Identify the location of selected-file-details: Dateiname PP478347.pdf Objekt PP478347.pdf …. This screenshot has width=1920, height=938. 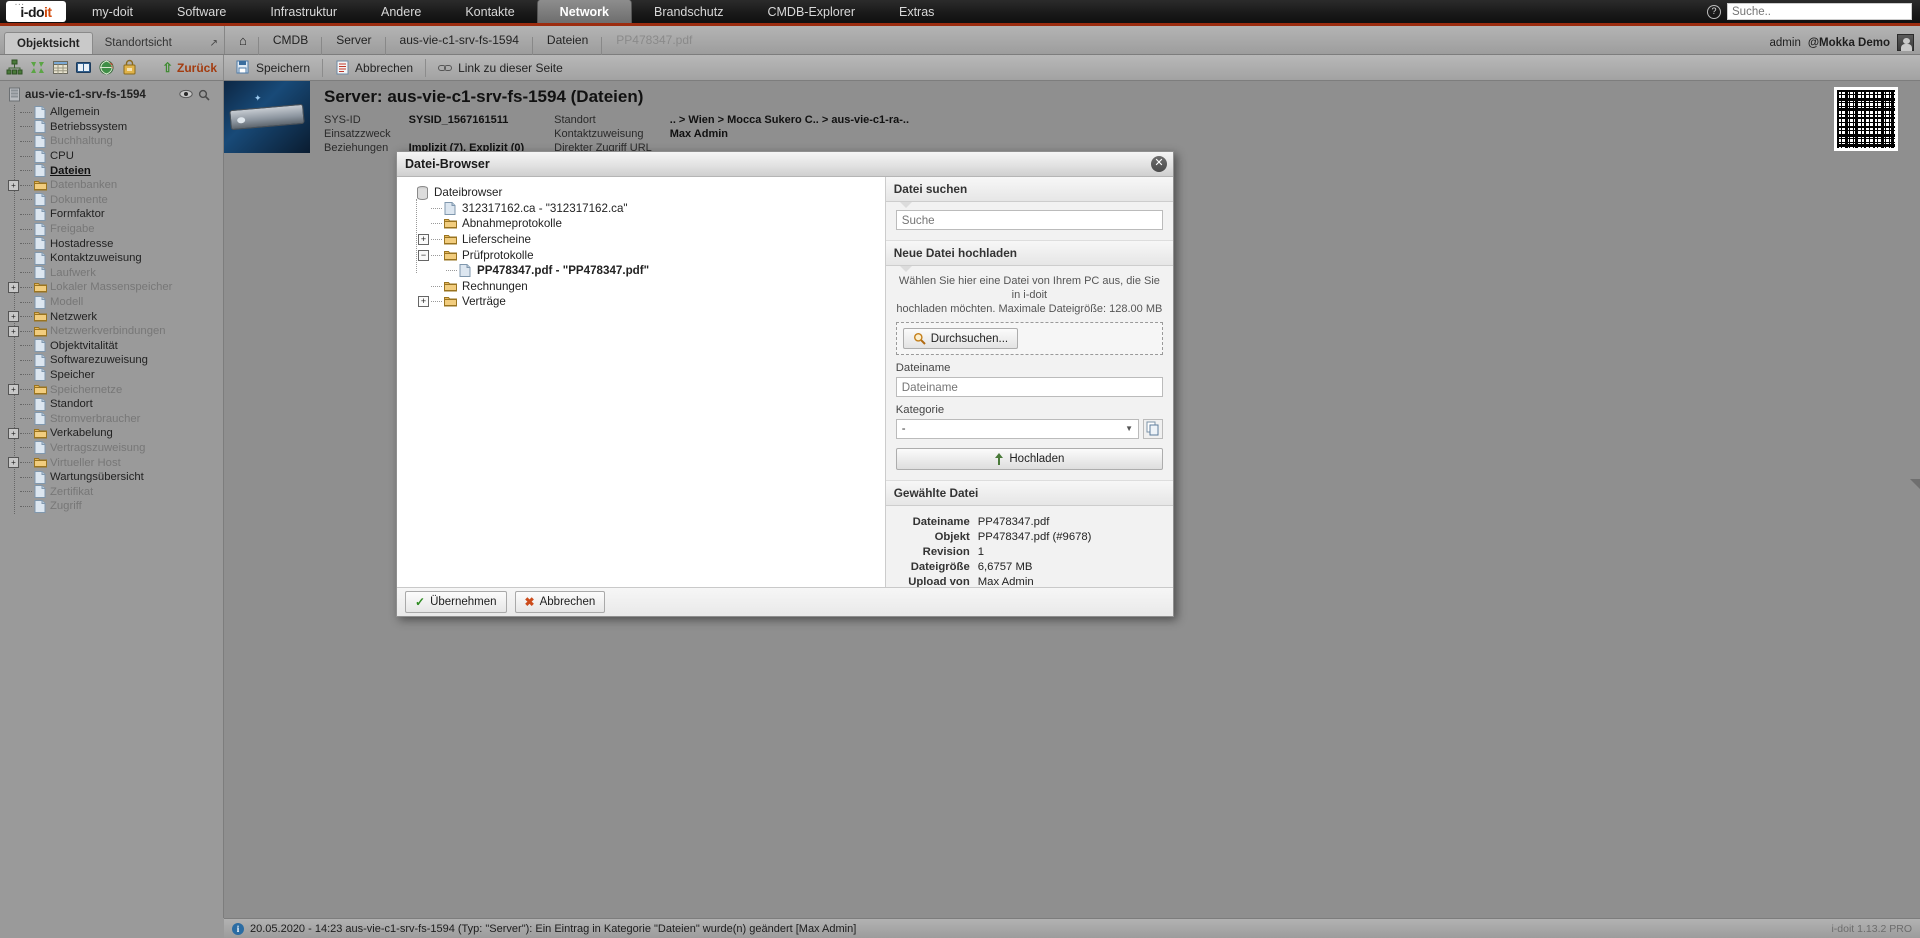
(1029, 547).